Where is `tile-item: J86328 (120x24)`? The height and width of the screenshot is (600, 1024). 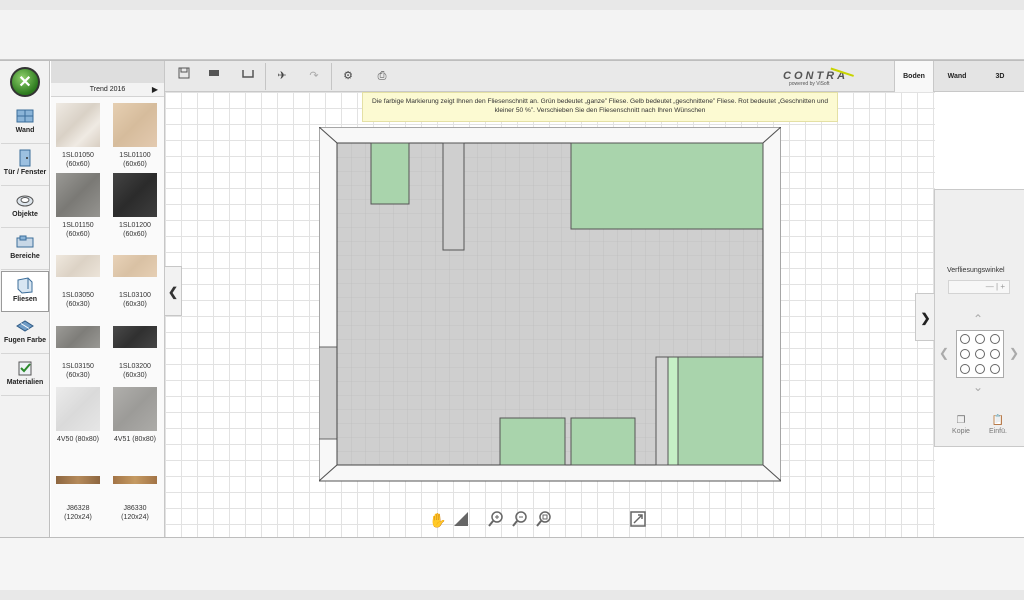
tile-item: J86328 (120x24) is located at coordinates (78, 499).